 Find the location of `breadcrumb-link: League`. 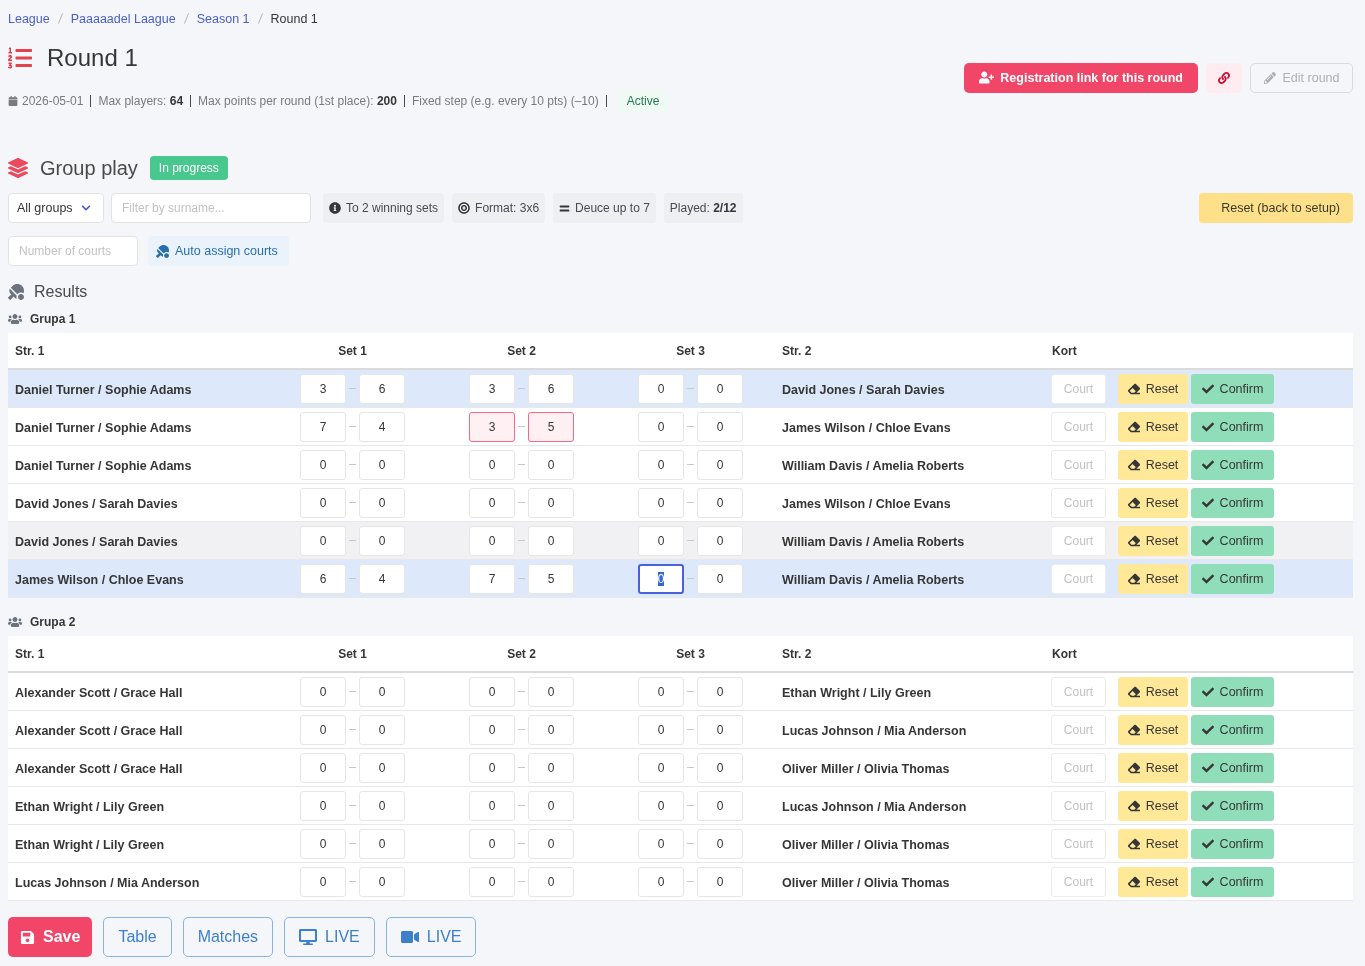

breadcrumb-link: League is located at coordinates (29, 18).